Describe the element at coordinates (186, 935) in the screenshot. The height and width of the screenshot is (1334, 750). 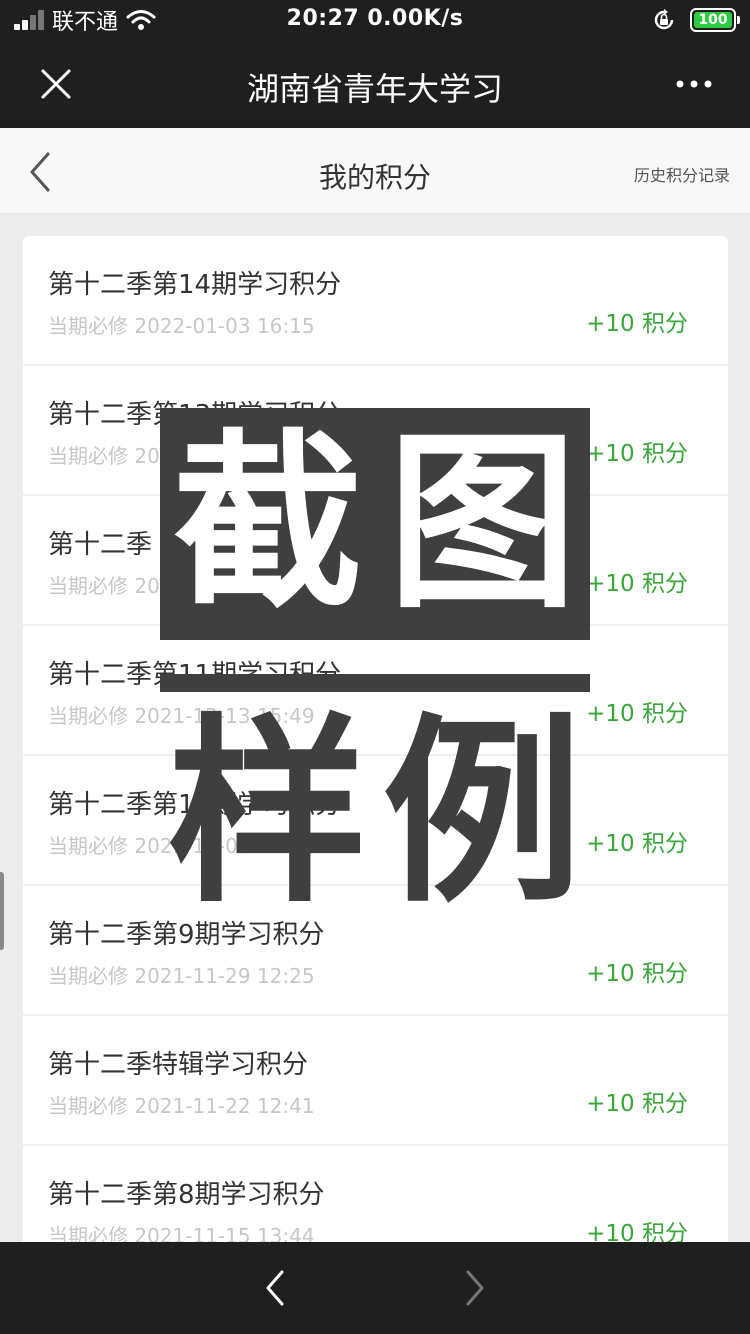
I see `item-title: 第十二季第9期学习积分` at that location.